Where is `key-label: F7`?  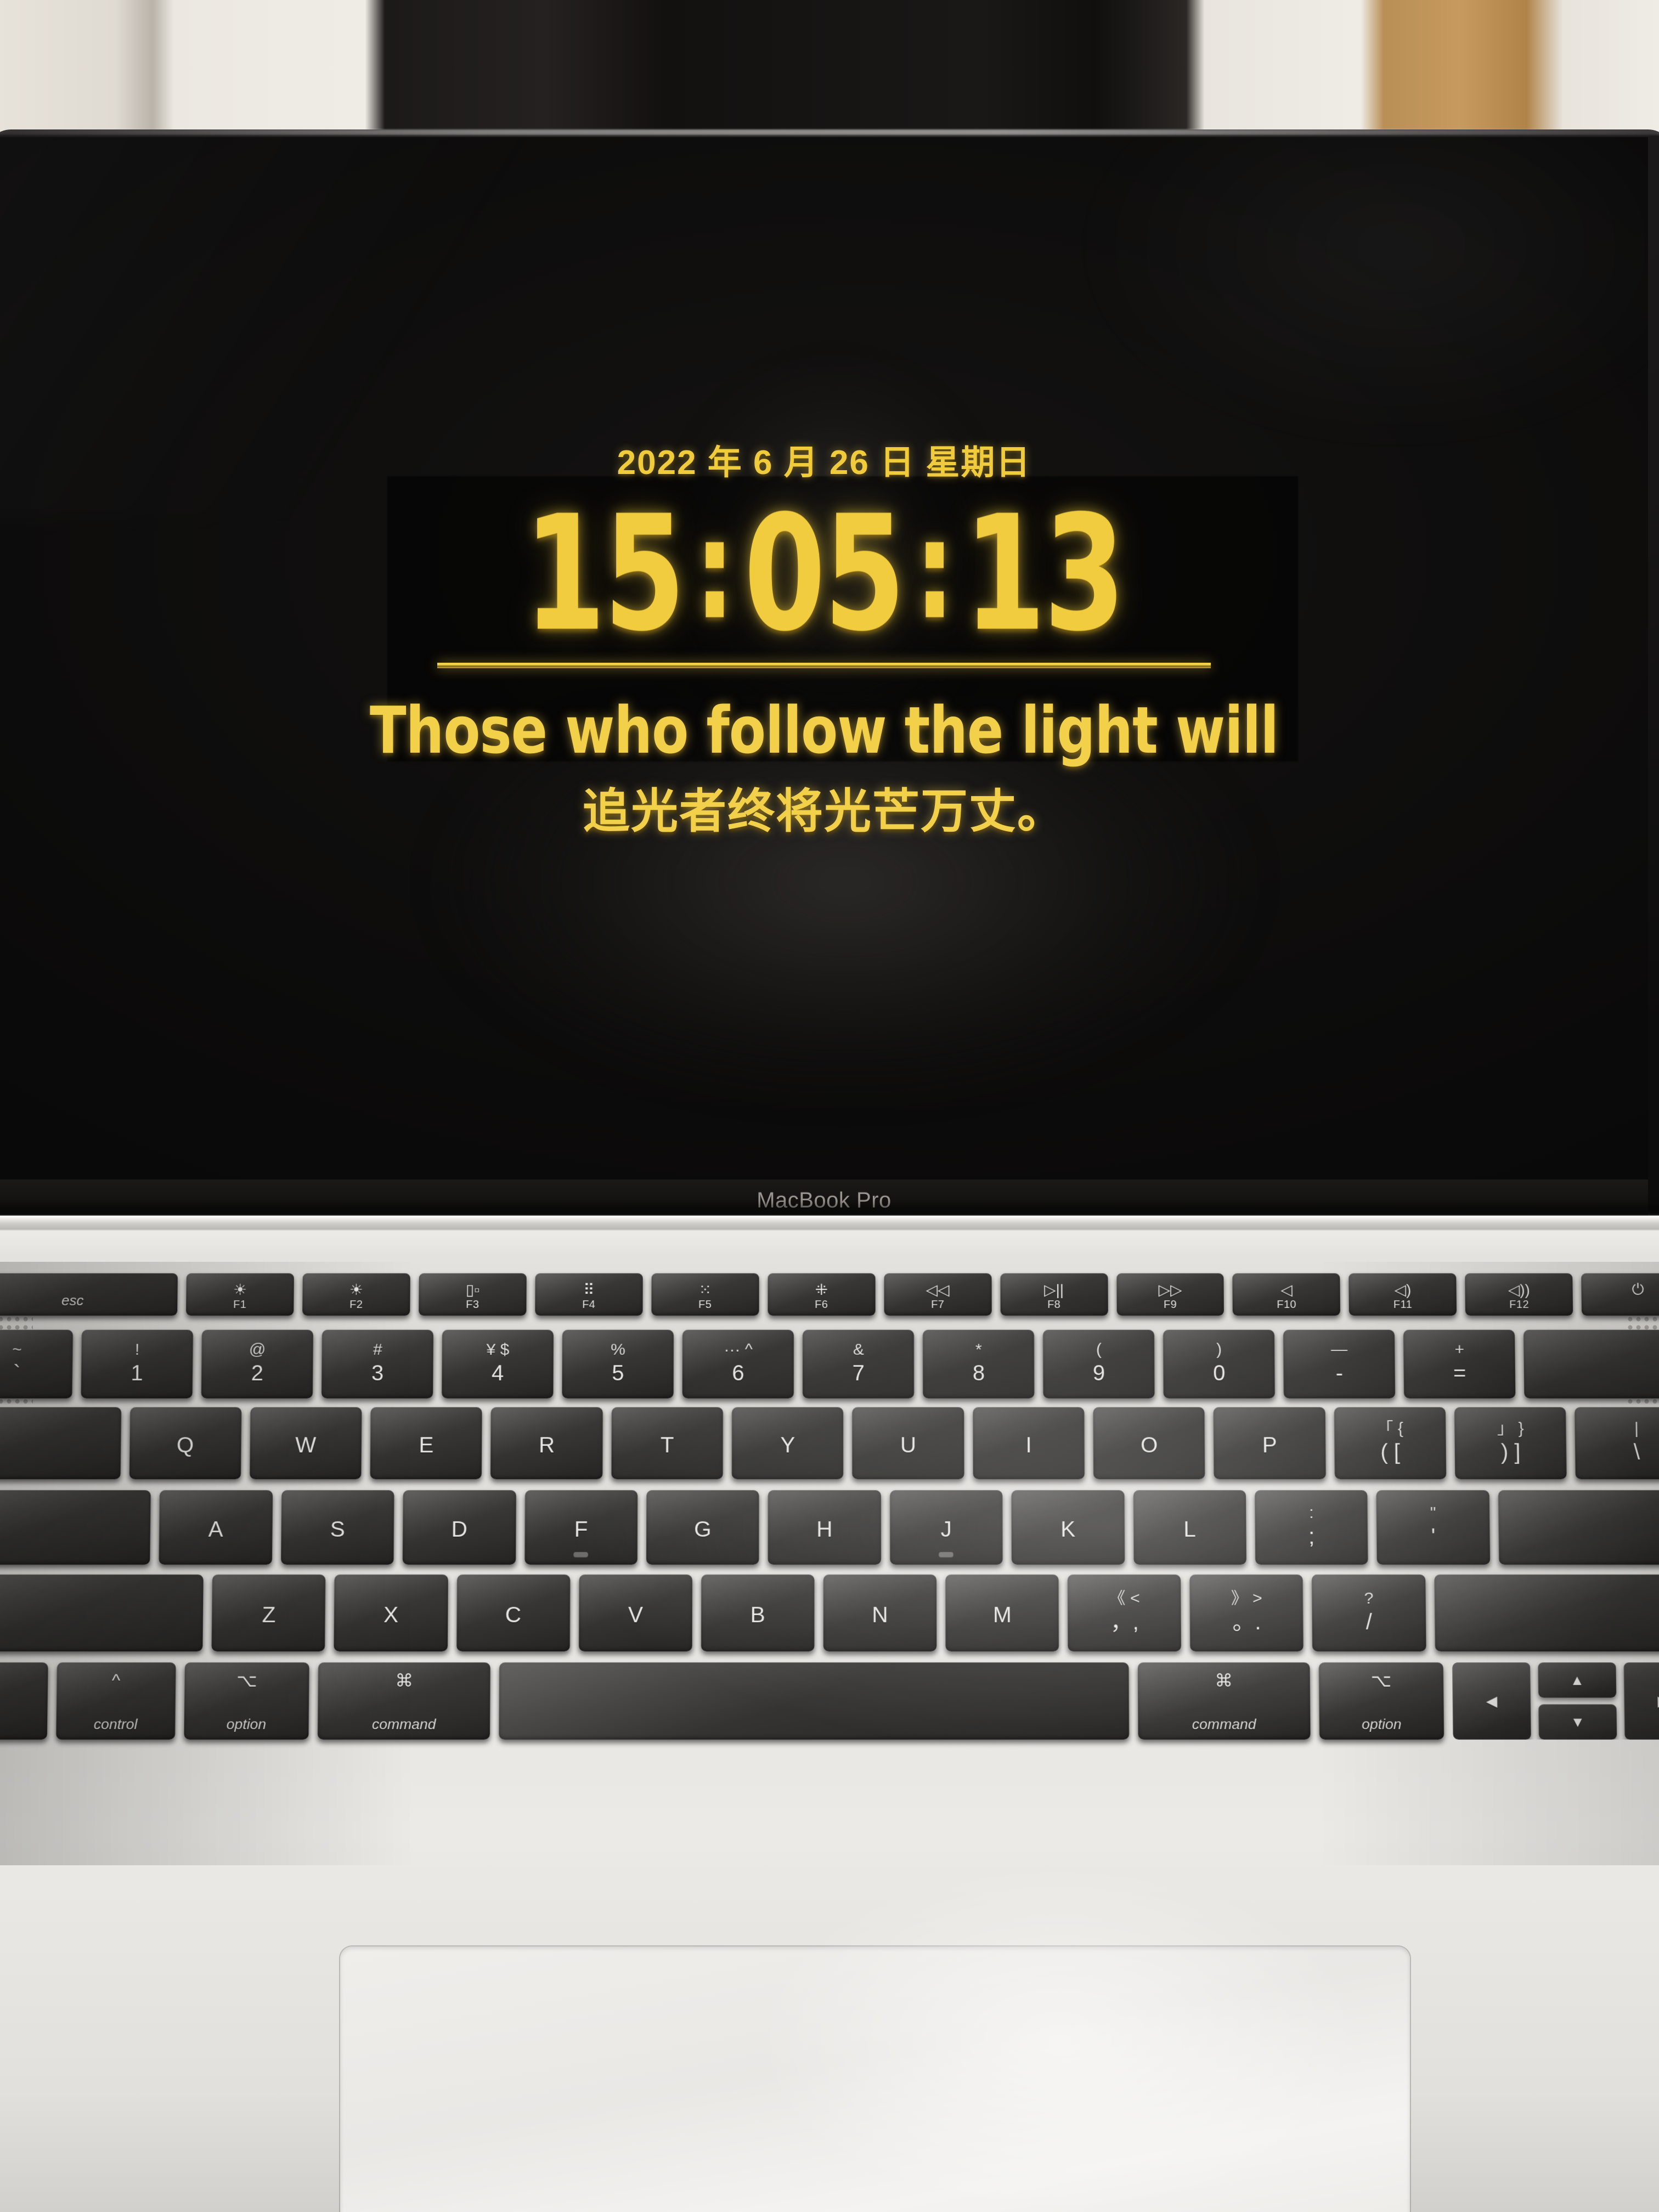 key-label: F7 is located at coordinates (938, 1305).